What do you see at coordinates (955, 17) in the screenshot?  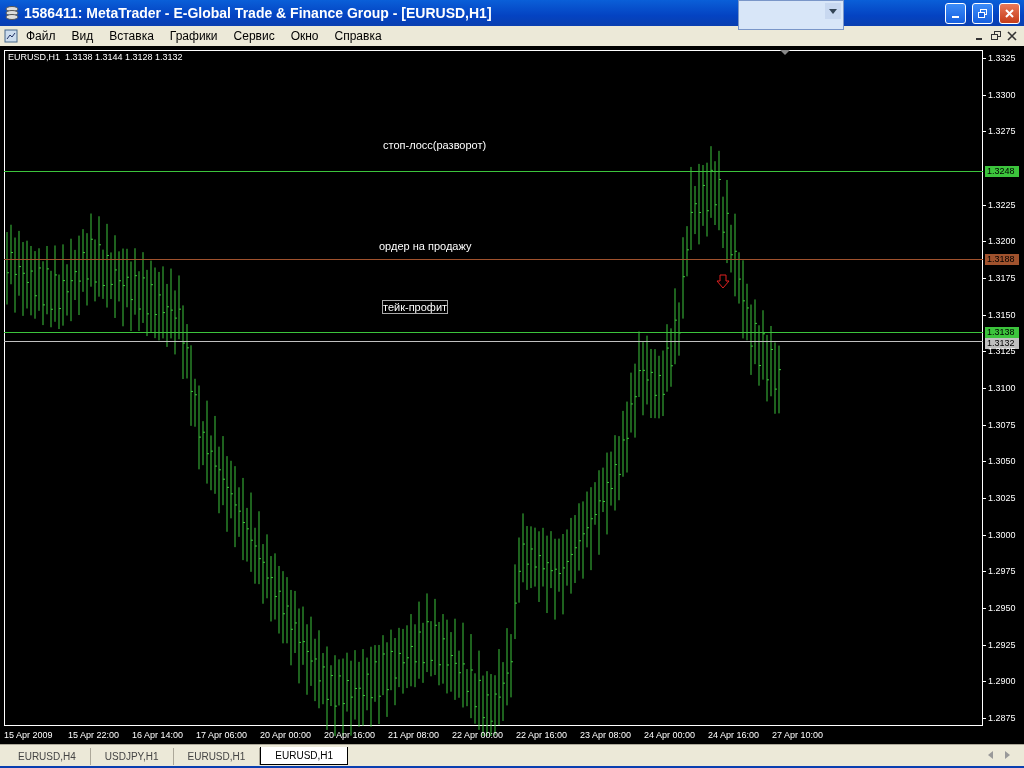 I see `minimize-icon` at bounding box center [955, 17].